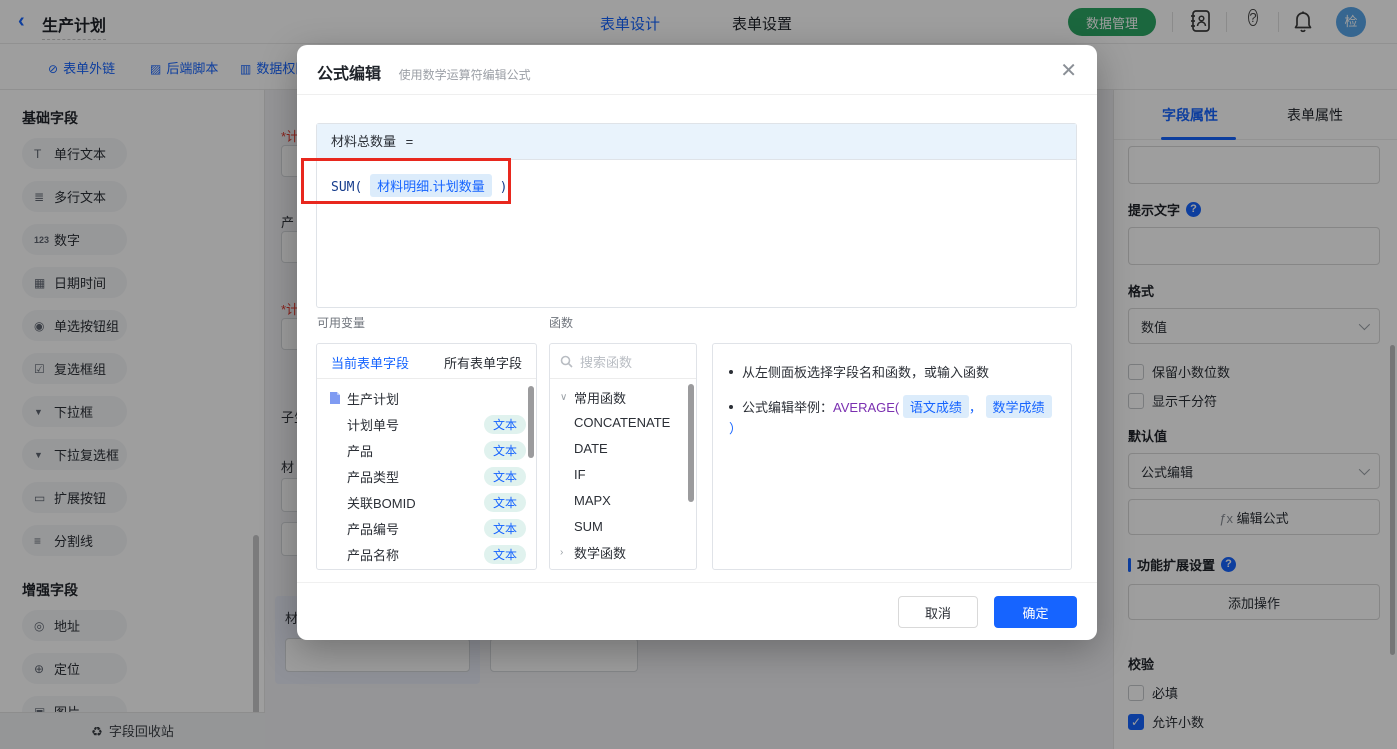 Image resolution: width=1397 pixels, height=749 pixels. Describe the element at coordinates (697, 611) in the screenshot. I see `modal-footer: 取消 确定` at that location.